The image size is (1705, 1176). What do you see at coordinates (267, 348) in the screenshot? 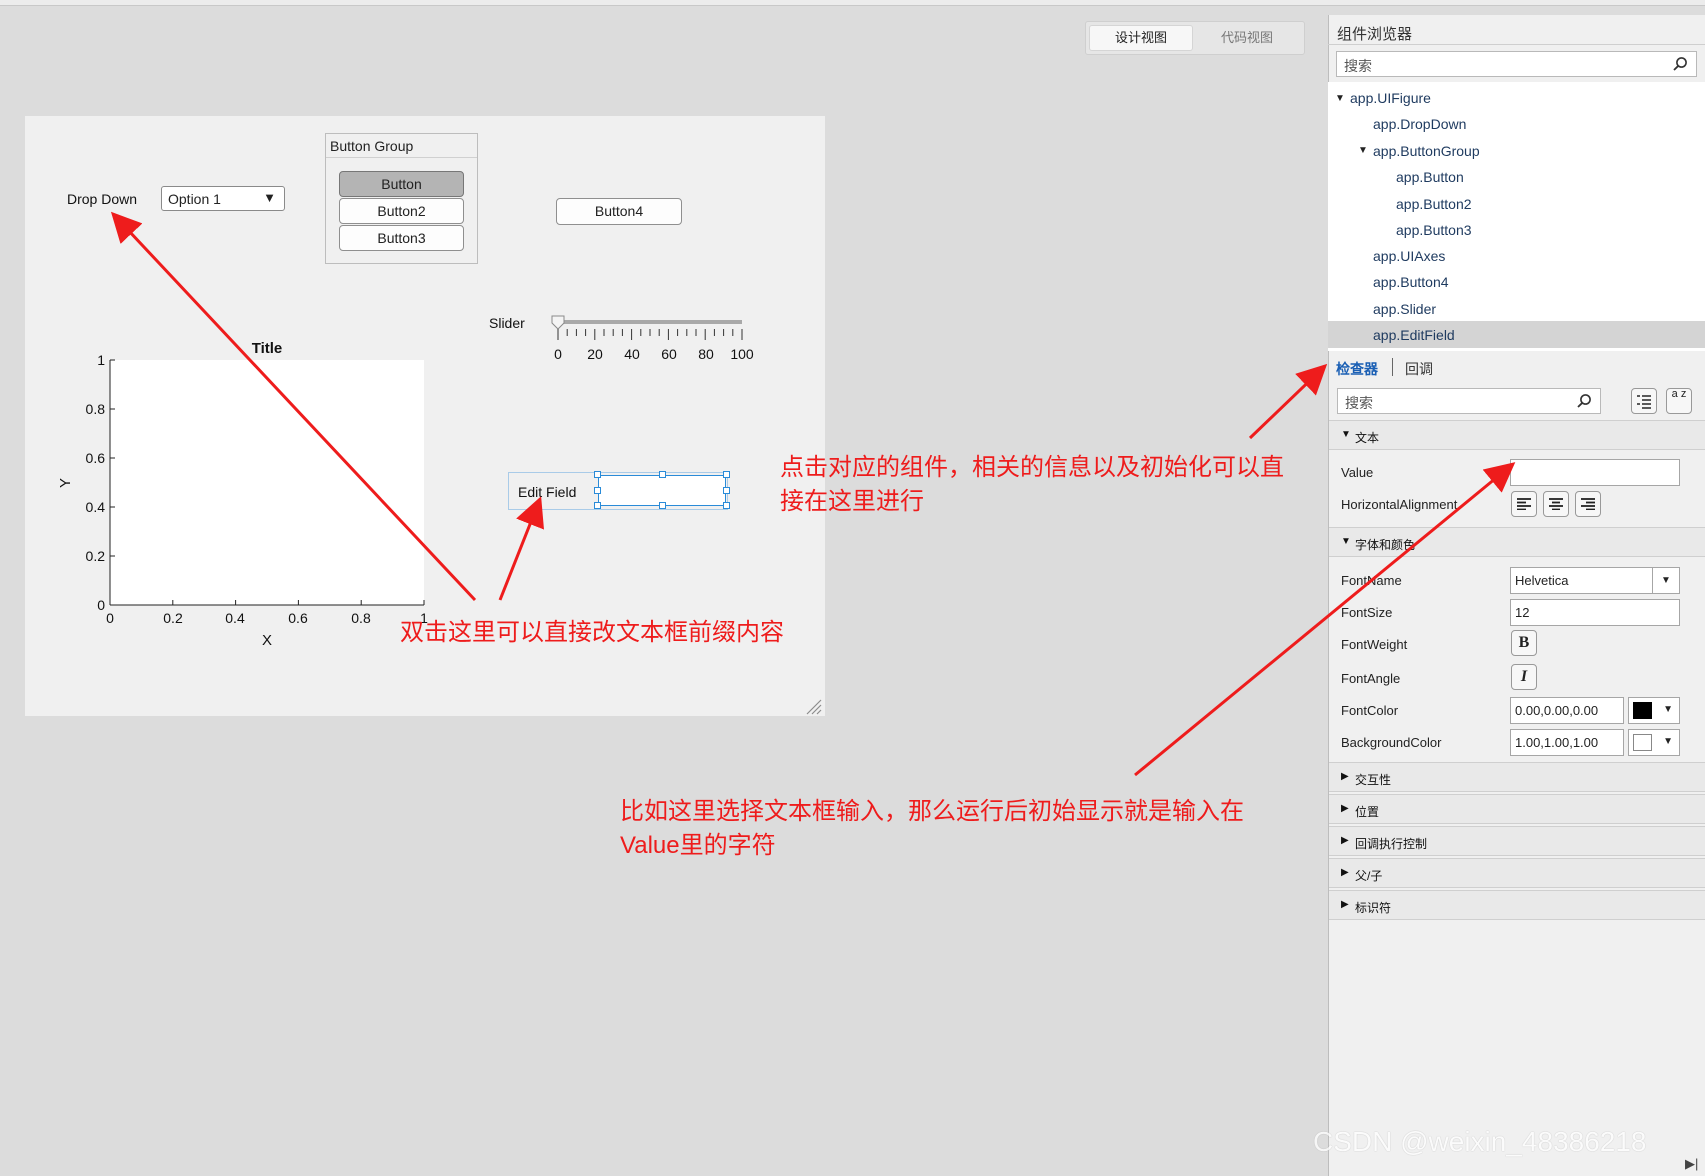
I see `axes-title: Title` at bounding box center [267, 348].